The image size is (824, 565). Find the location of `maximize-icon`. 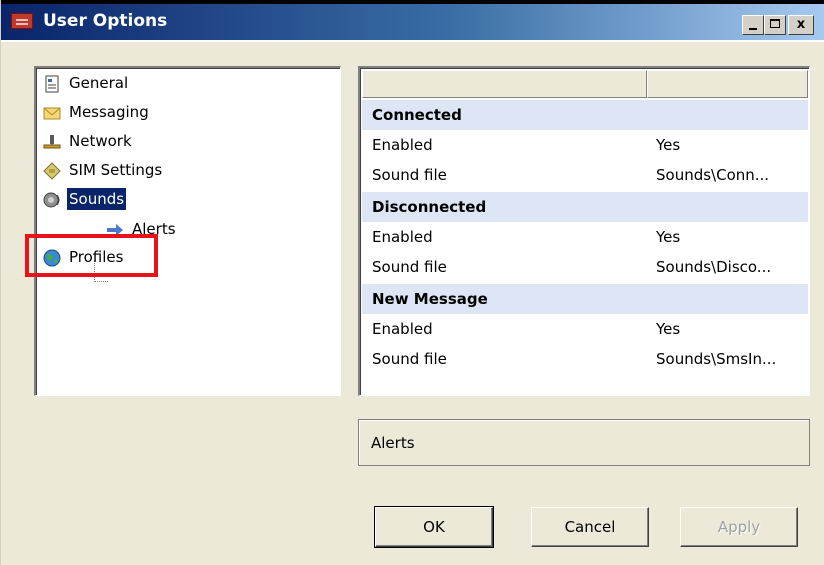

maximize-icon is located at coordinates (775, 23).